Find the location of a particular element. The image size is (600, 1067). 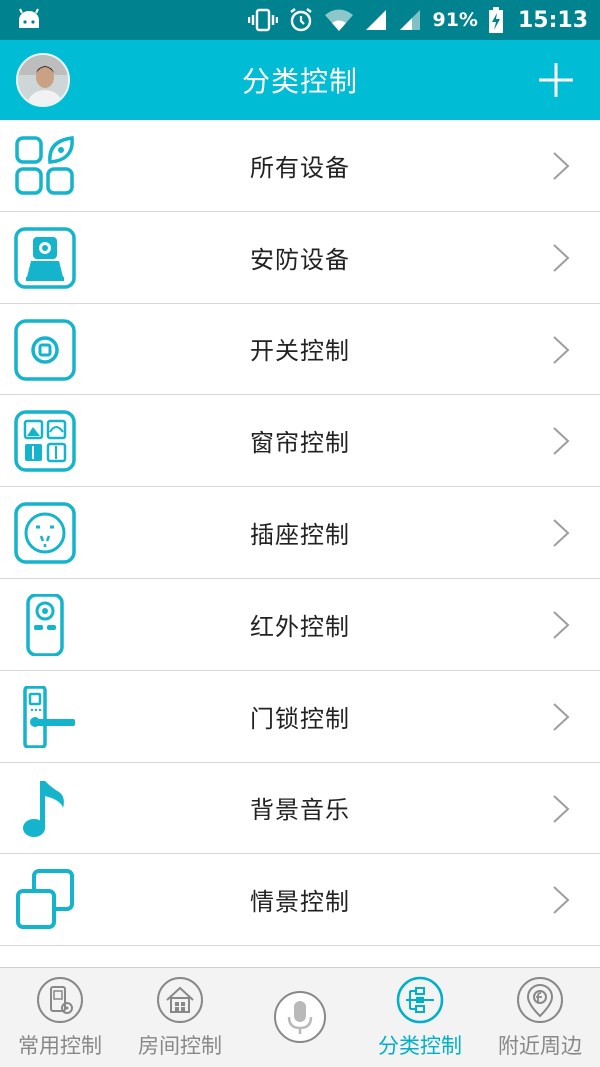

nav-nearby: 附近周边 is located at coordinates (540, 1017).